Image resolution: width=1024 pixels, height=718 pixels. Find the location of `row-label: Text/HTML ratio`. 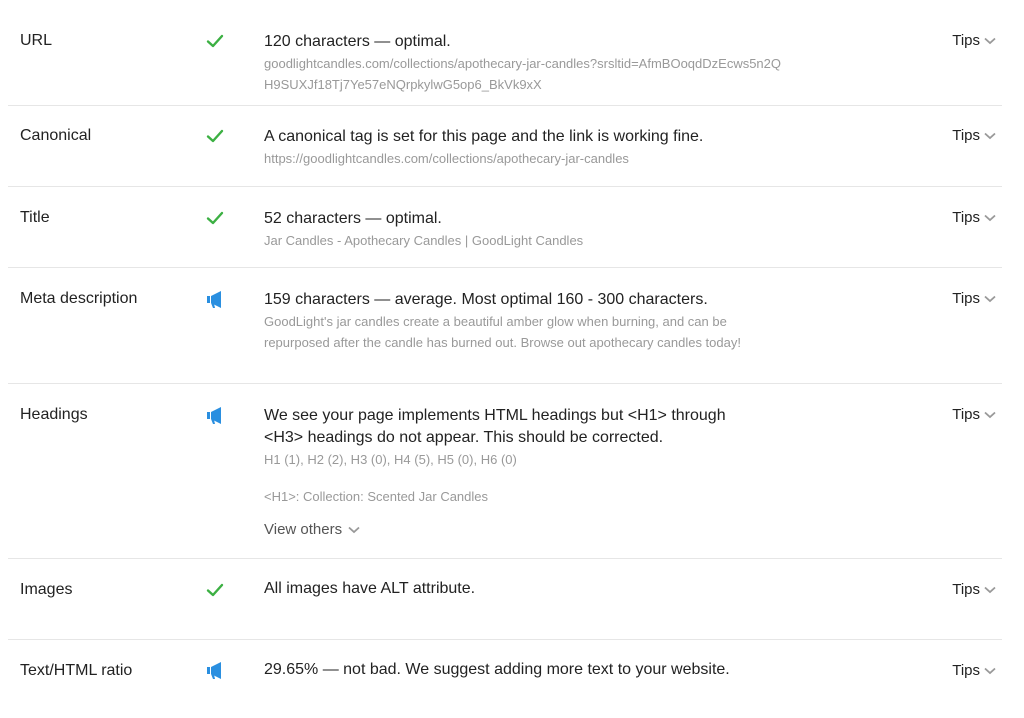

row-label: Text/HTML ratio is located at coordinates (76, 670).